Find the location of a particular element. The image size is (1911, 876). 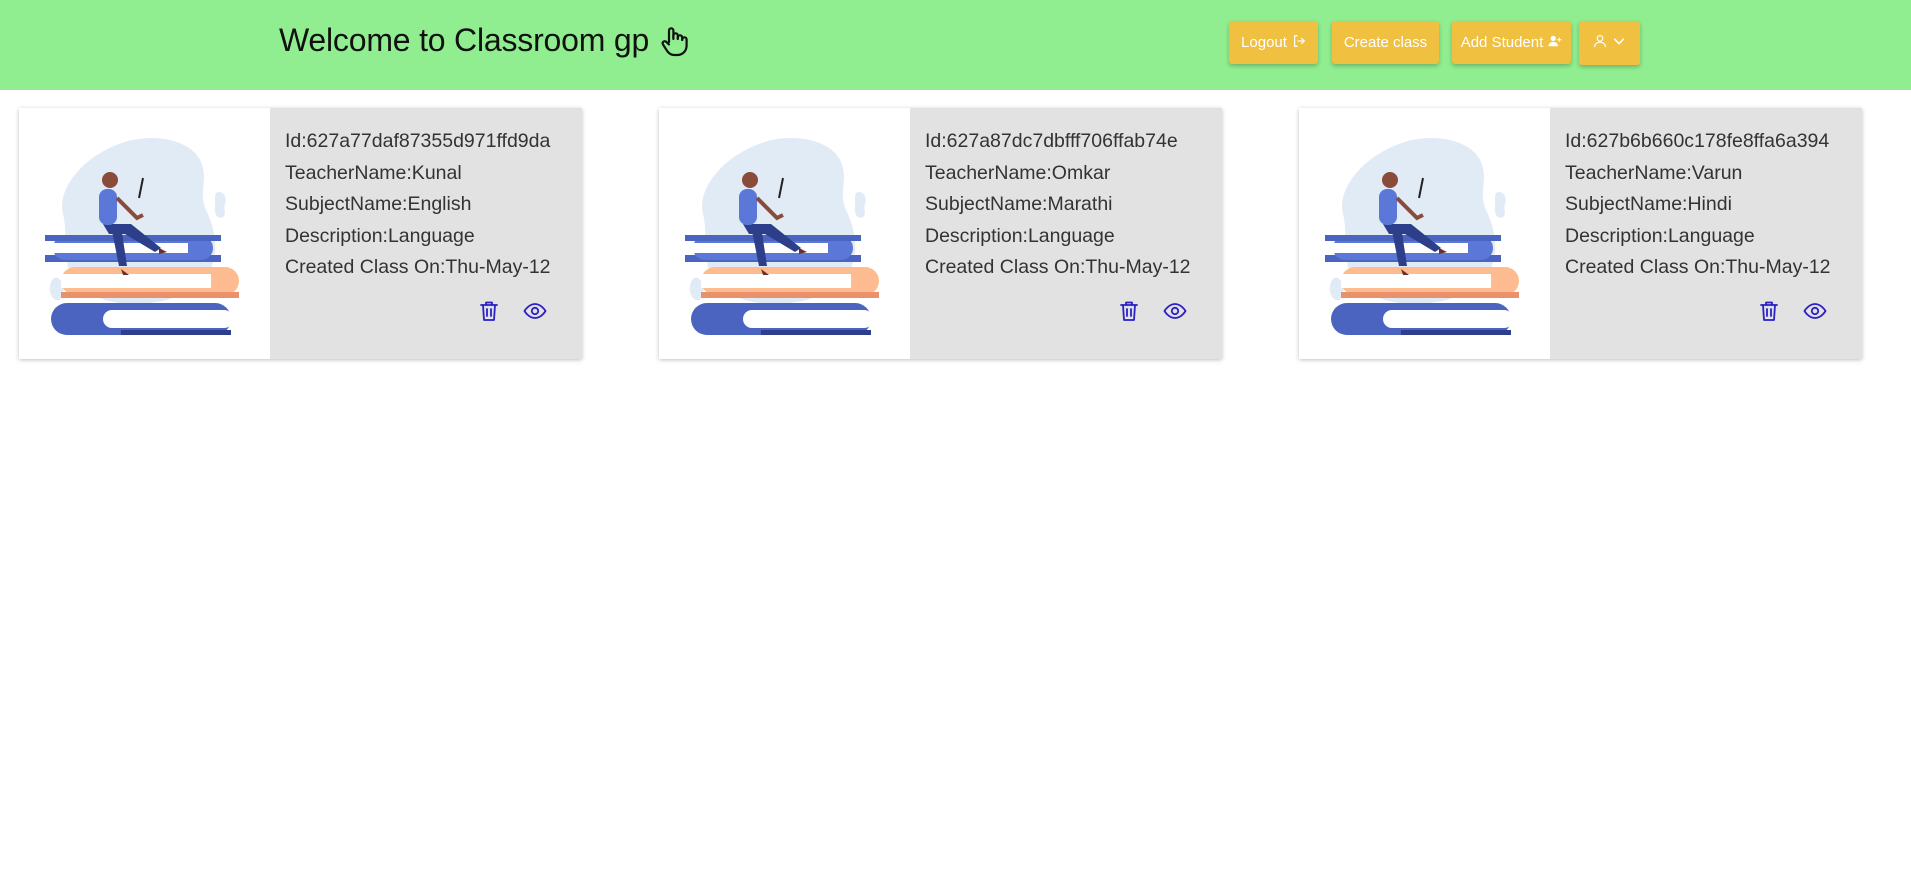

create-class-button: Create class is located at coordinates (1385, 42).